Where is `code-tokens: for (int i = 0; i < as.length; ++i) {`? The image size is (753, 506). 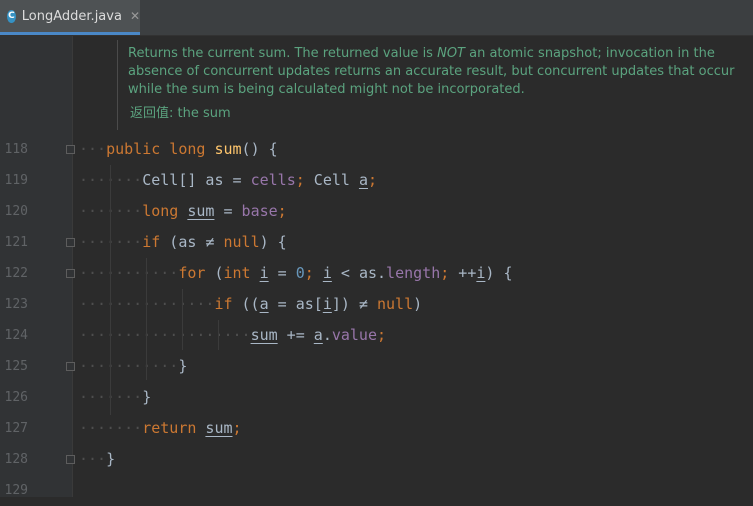
code-tokens: for (int i = 0; i < as.length; ++i) { is located at coordinates (345, 273).